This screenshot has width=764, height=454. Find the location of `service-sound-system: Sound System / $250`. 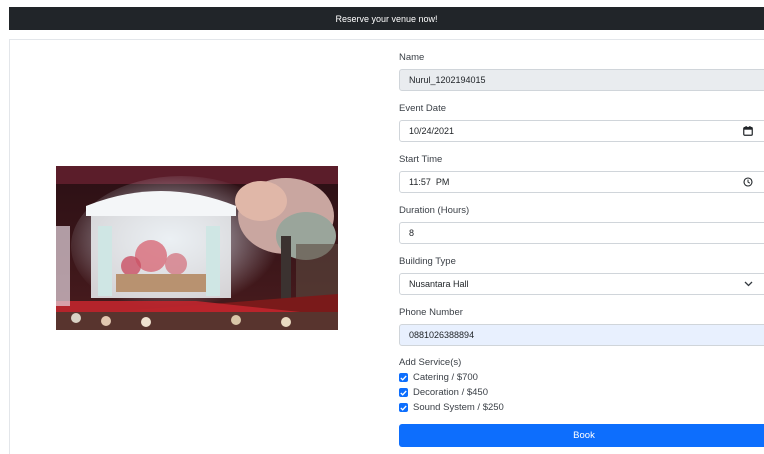

service-sound-system: Sound System / $250 is located at coordinates (451, 407).